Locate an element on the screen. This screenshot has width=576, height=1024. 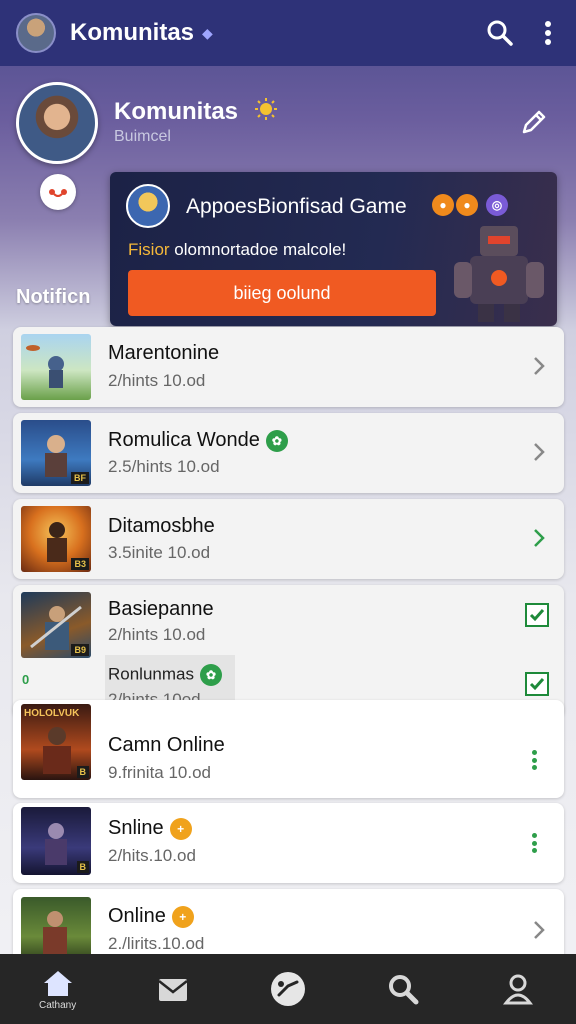
game-thumbnail: HOLOLVUK B is located at coordinates (56, 742).